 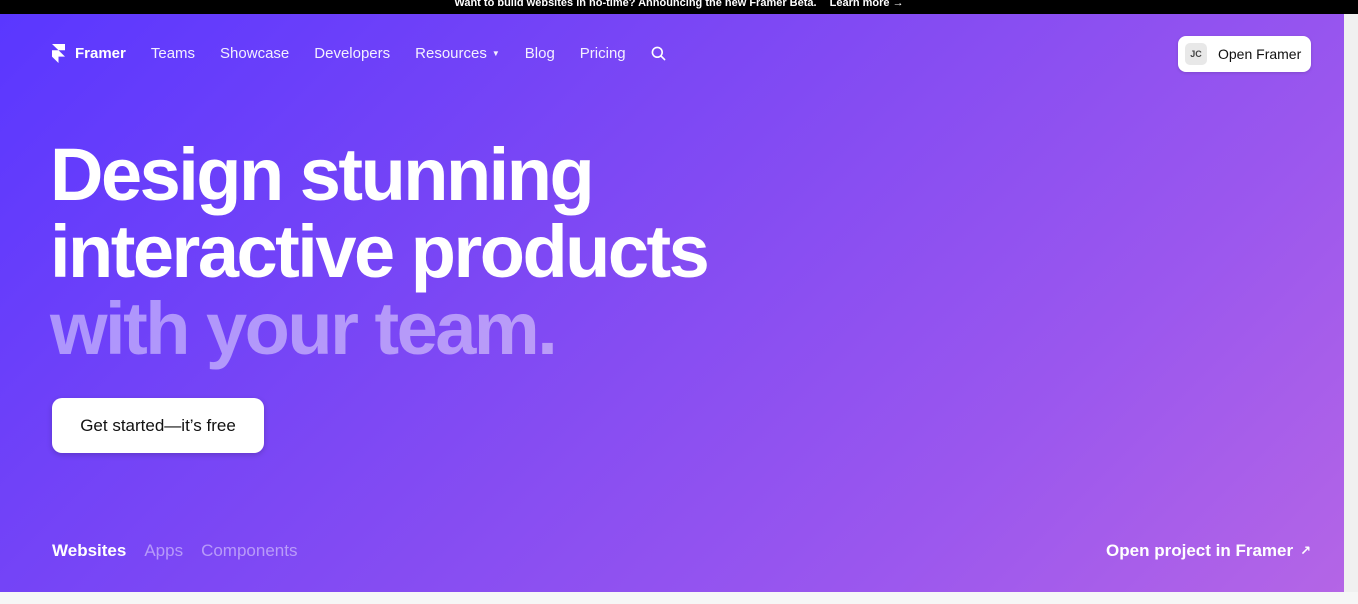 I want to click on framer-logo-icon, so click(x=58, y=53).